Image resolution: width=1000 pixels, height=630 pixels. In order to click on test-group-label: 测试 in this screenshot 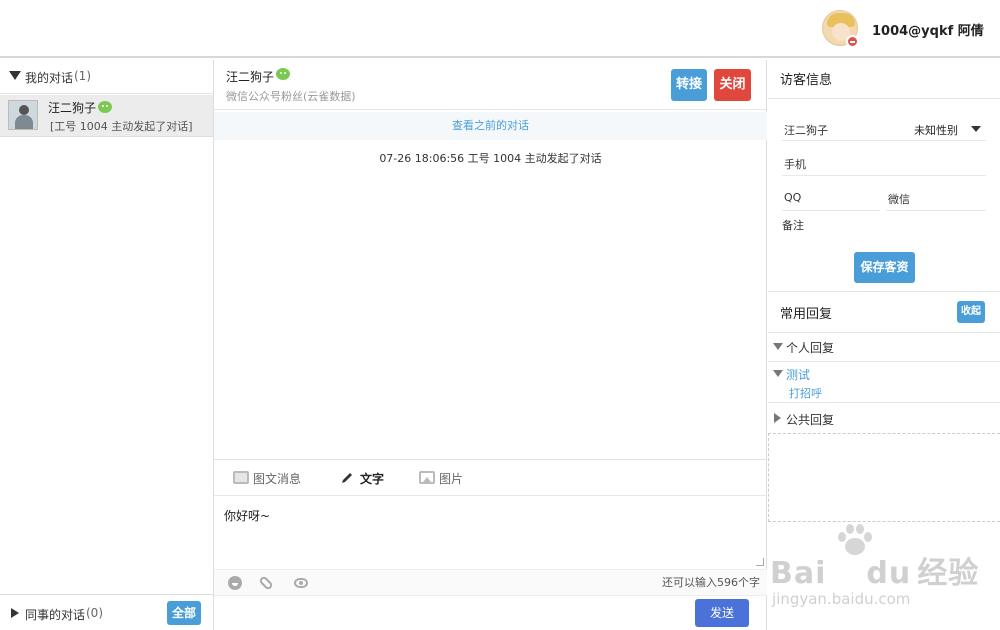, I will do `click(798, 375)`.